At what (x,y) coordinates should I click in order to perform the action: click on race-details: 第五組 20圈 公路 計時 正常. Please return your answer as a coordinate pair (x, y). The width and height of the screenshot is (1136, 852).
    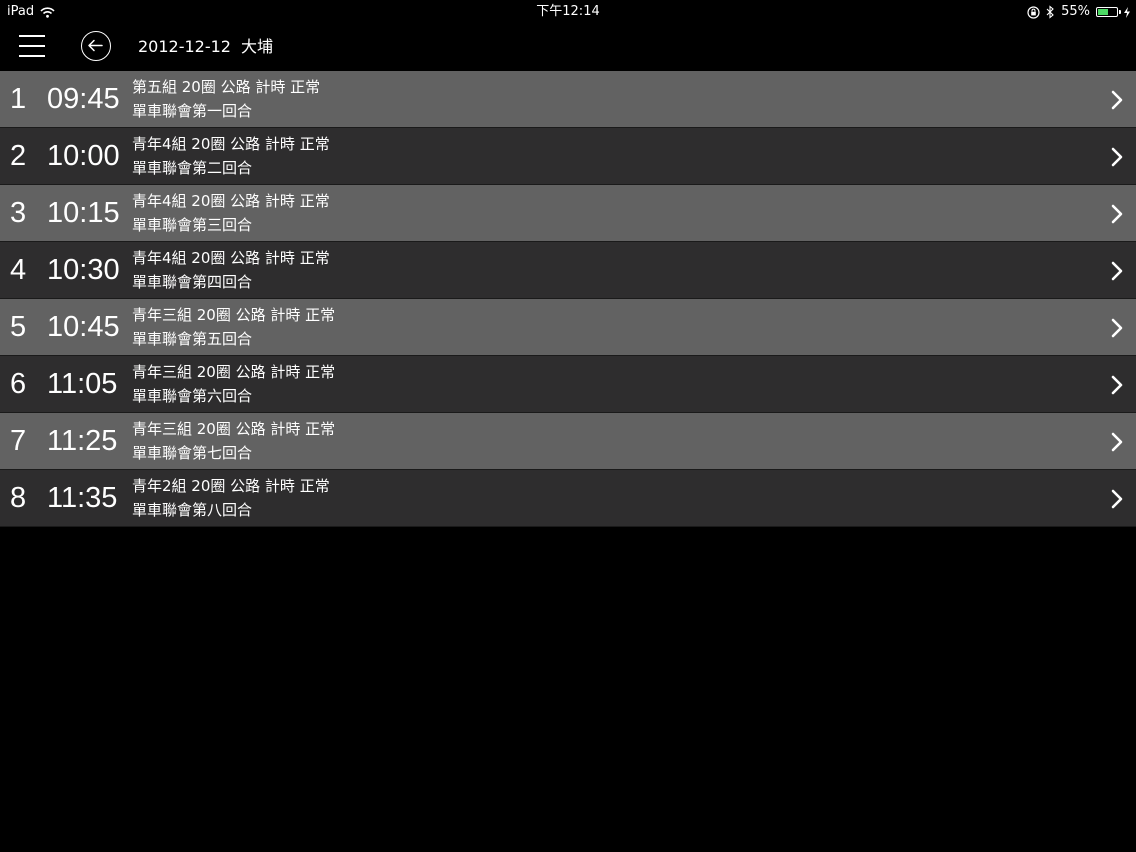
    Looking at the image, I should click on (226, 87).